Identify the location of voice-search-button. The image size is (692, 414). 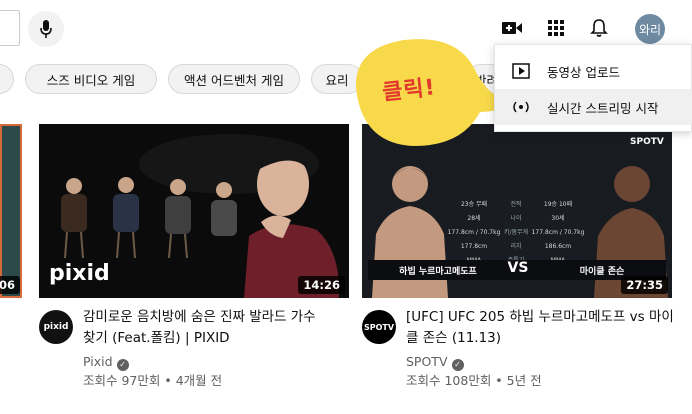
(46, 29).